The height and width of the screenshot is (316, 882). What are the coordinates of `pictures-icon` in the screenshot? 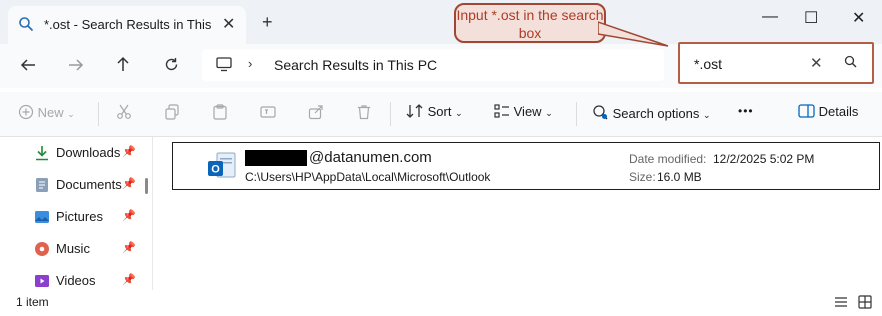 It's located at (42, 217).